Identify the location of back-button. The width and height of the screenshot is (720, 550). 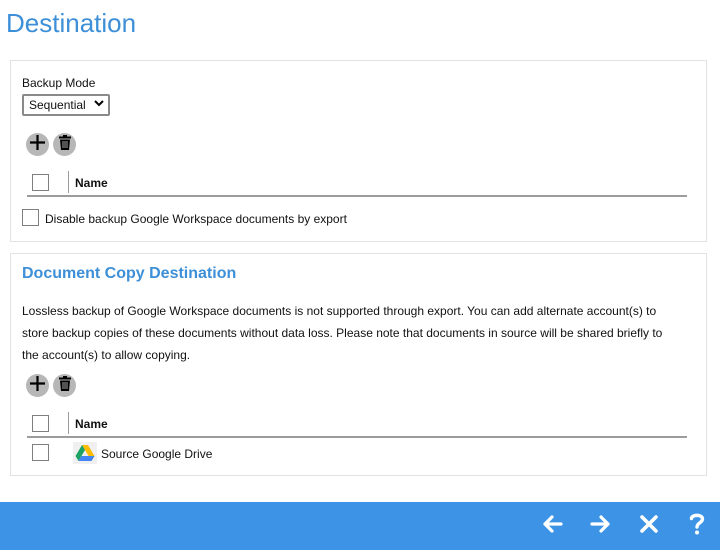
(552, 526).